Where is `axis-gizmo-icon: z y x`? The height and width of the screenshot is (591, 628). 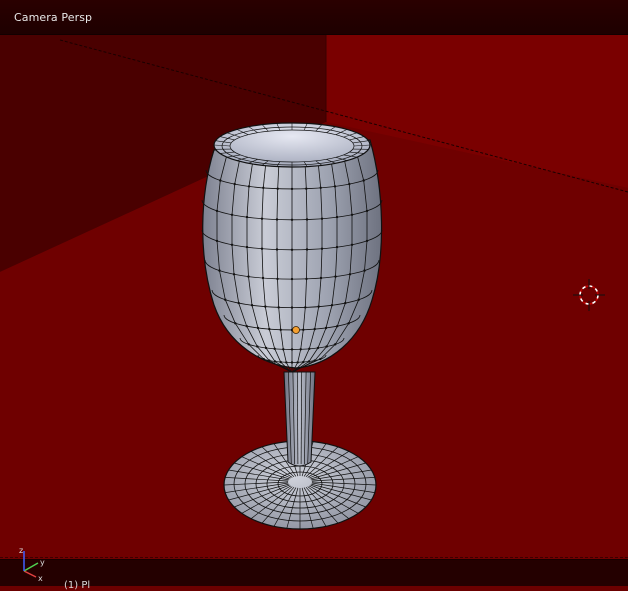 axis-gizmo-icon: z y x is located at coordinates (35, 565).